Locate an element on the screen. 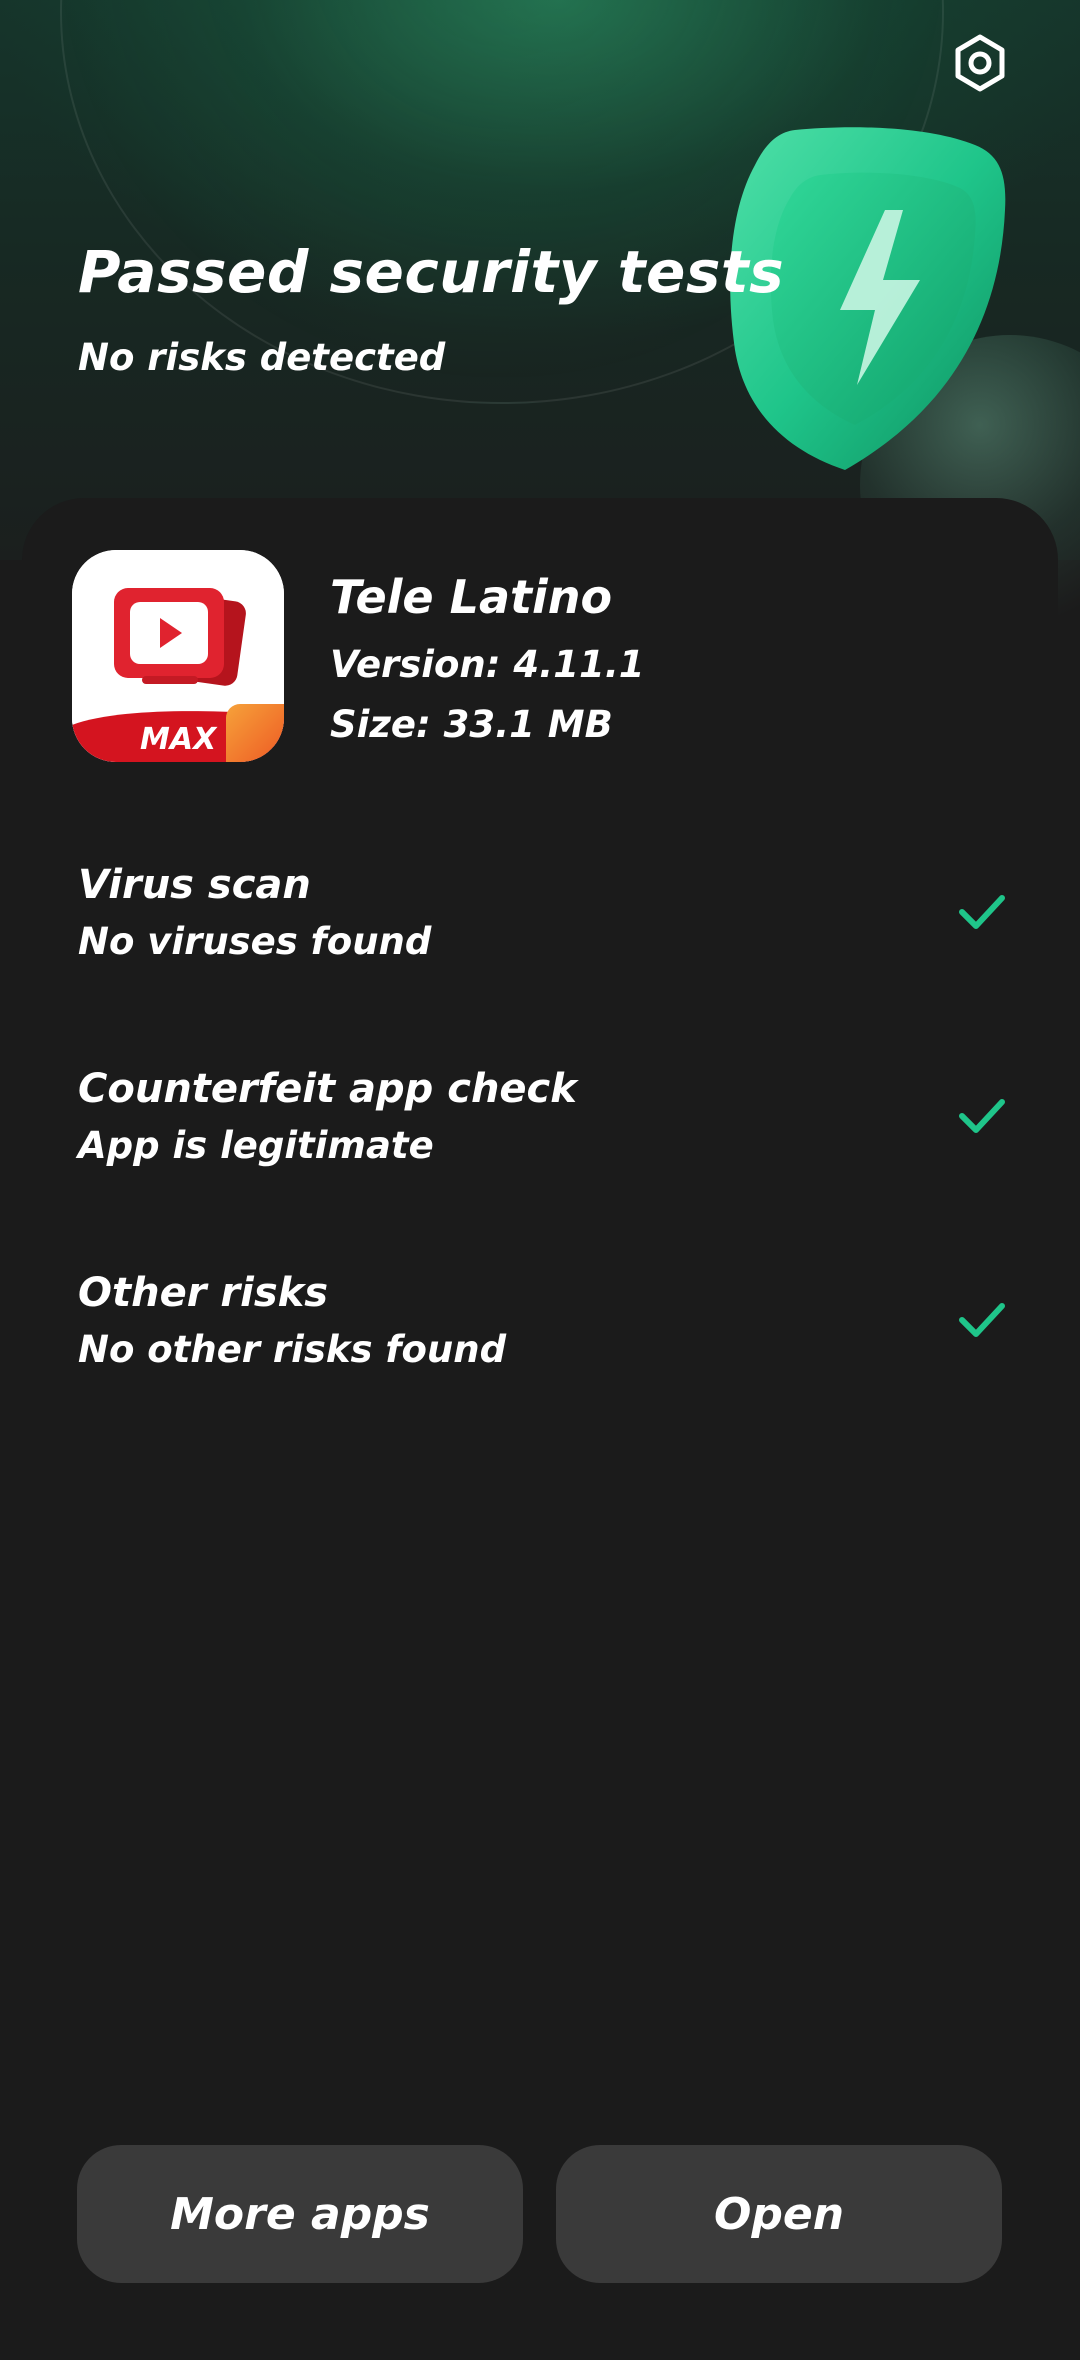 Image resolution: width=1080 pixels, height=2360 pixels. app-name: Tele Latino is located at coordinates (471, 597).